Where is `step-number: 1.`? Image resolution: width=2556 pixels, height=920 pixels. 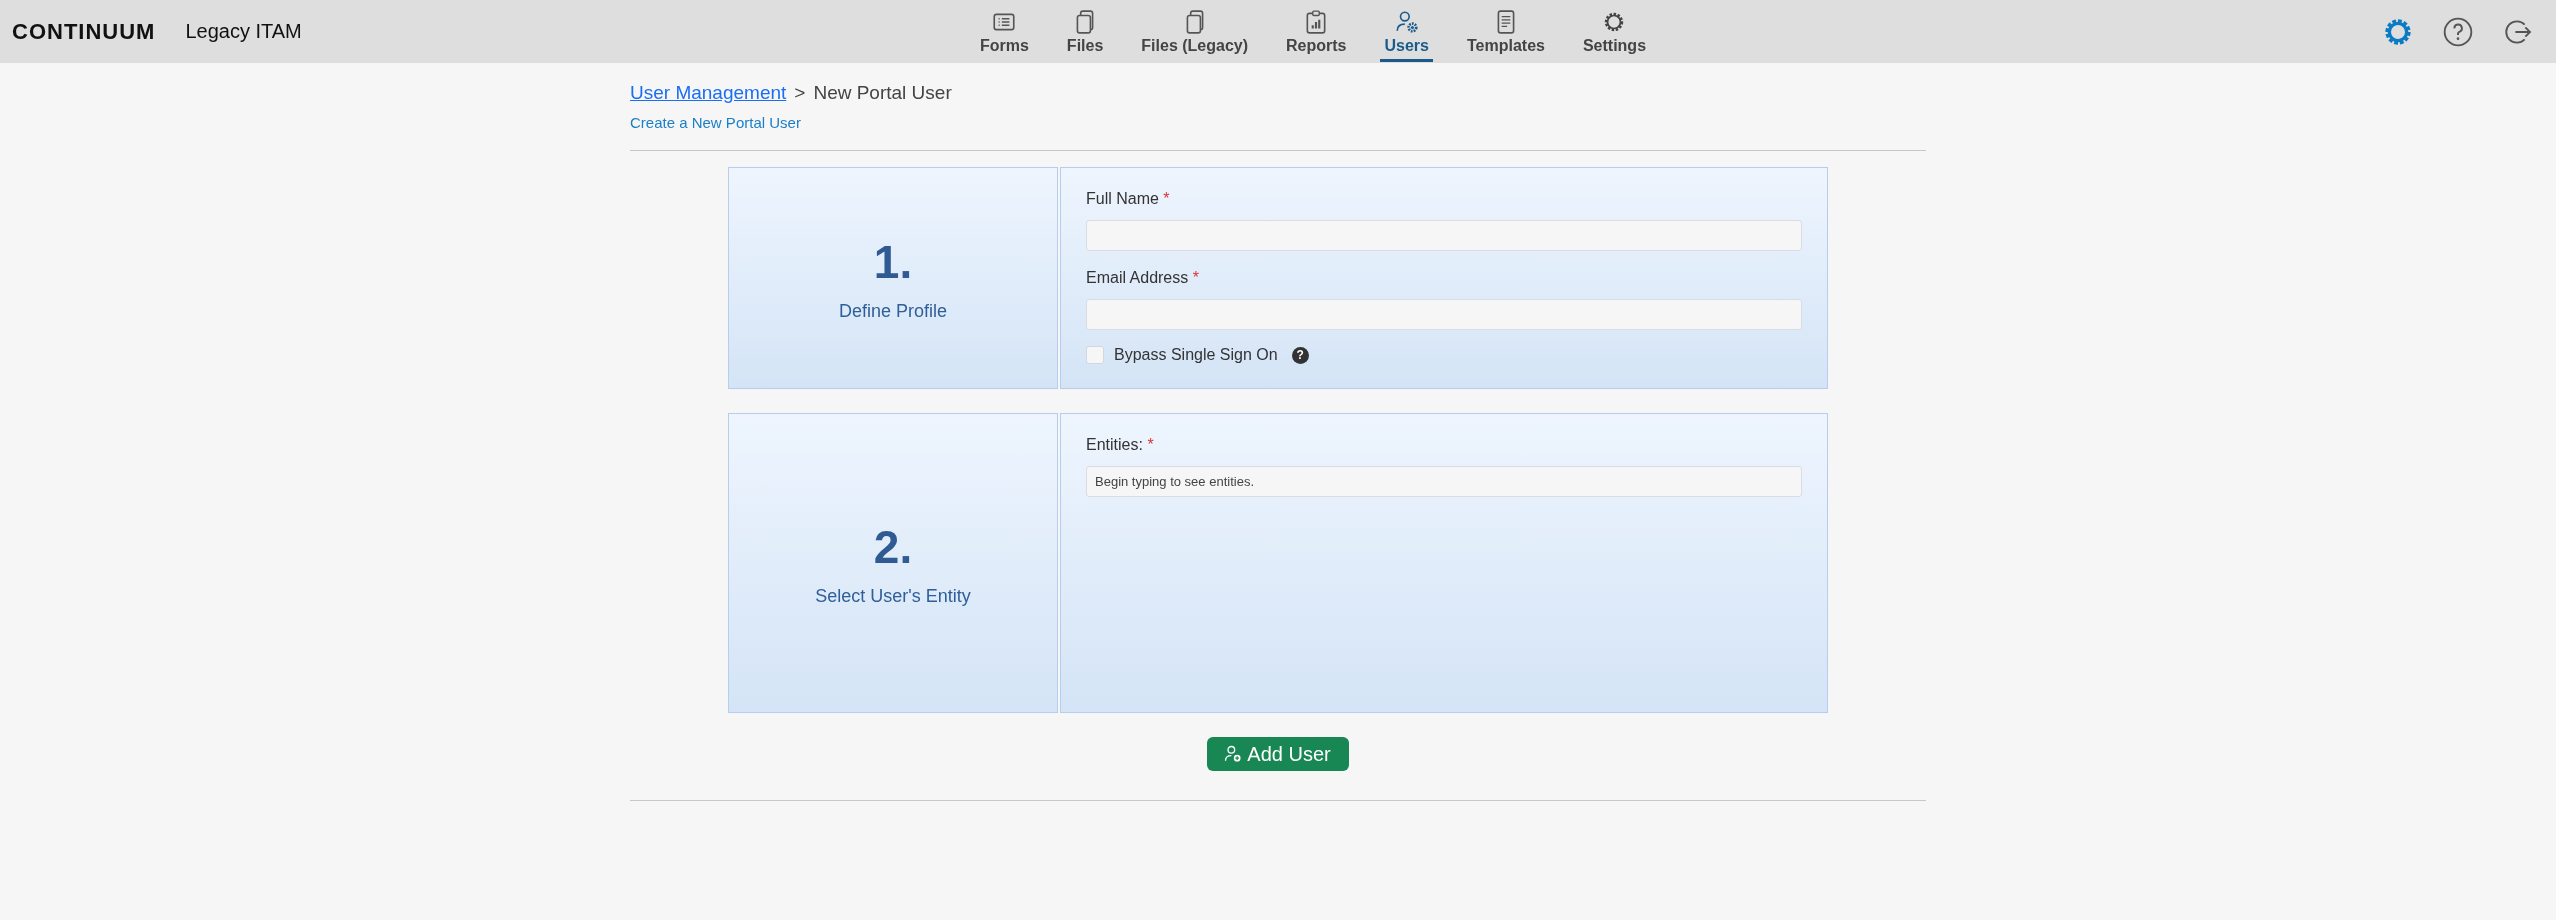
step-number: 1. is located at coordinates (893, 261).